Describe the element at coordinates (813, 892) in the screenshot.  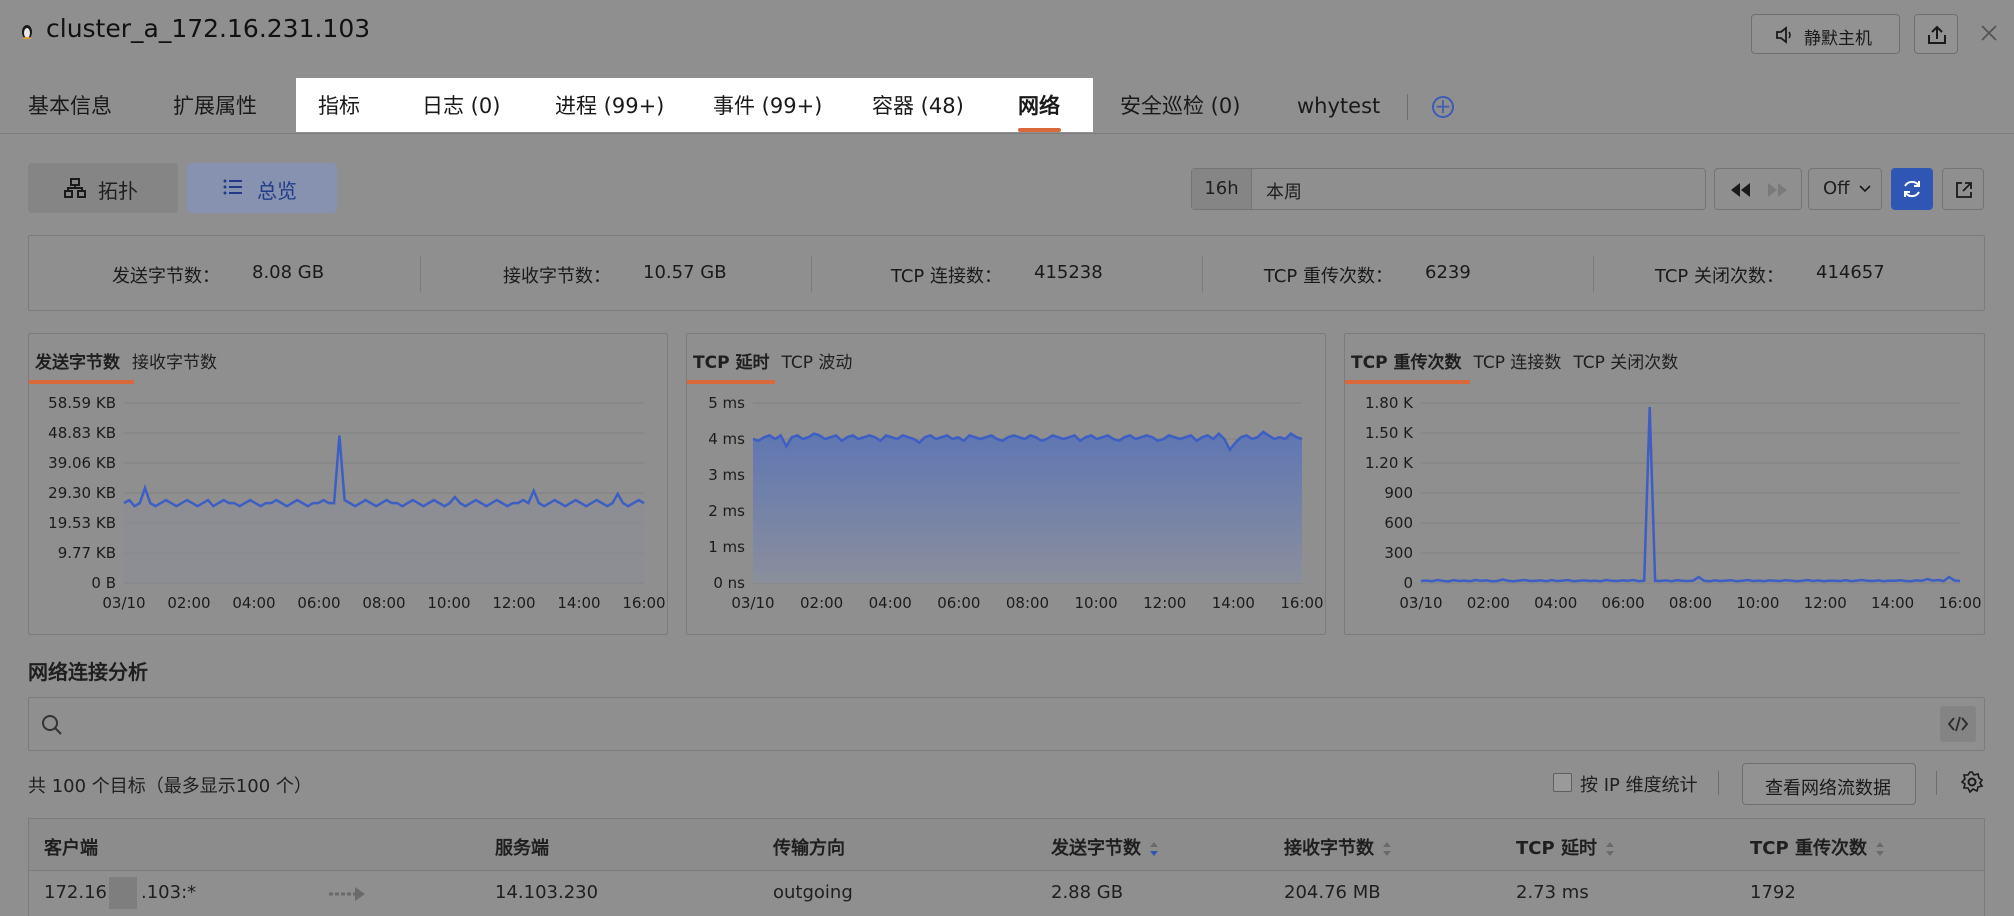
I see `cell-direction: outgoing` at that location.